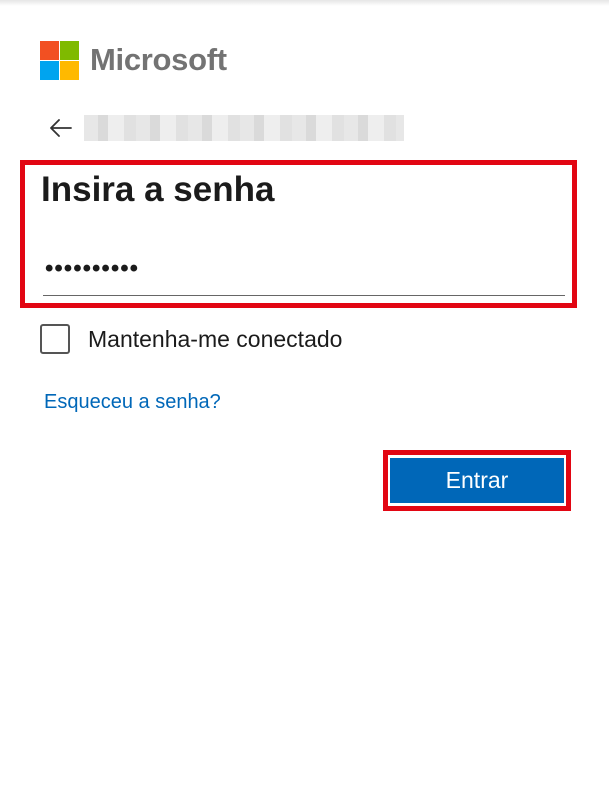 The width and height of the screenshot is (609, 812). Describe the element at coordinates (132, 402) in the screenshot. I see `forgot-password-link: Esqueceu a senha?` at that location.